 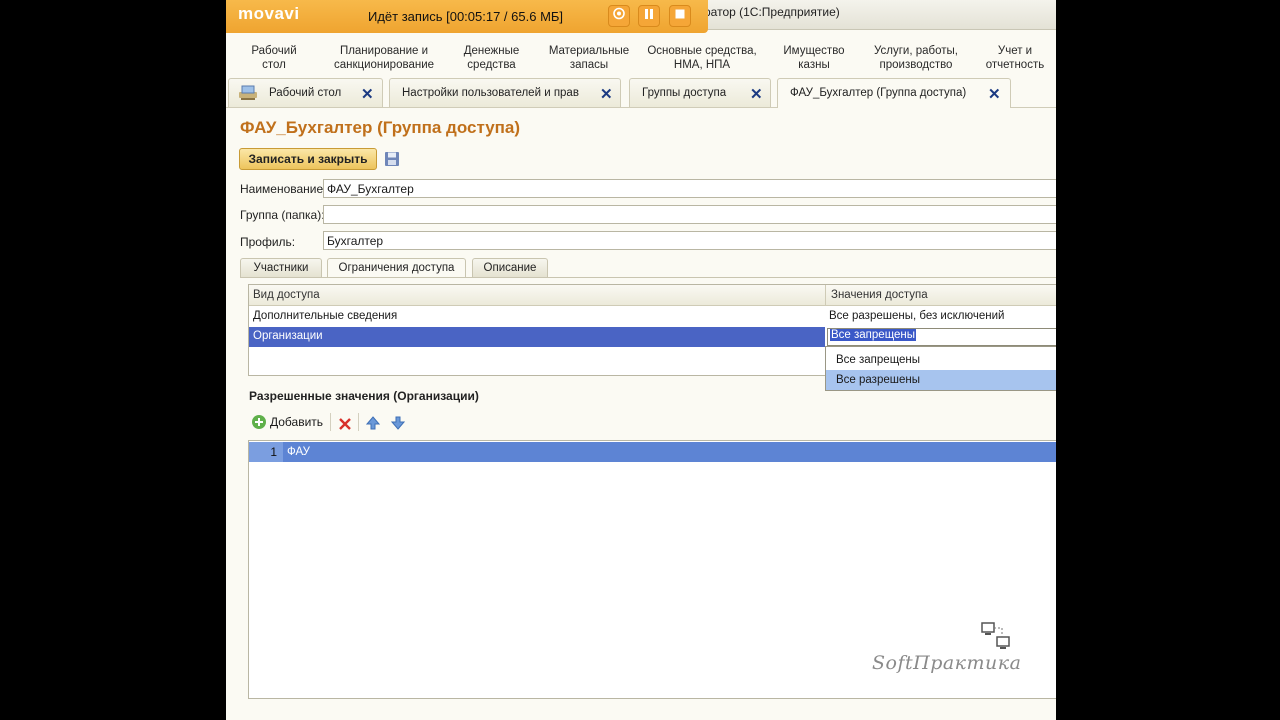 I want to click on tab-user-settings: Настройки пользователей и прав ✕, so click(x=505, y=92).